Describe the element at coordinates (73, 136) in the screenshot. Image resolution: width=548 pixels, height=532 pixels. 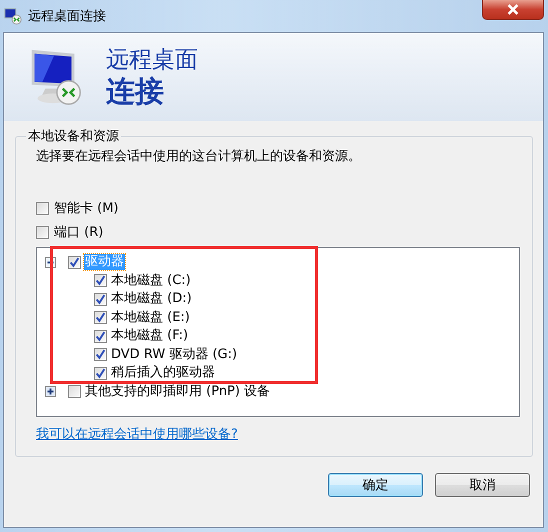
I see `group-label: 本地设备和资源` at that location.